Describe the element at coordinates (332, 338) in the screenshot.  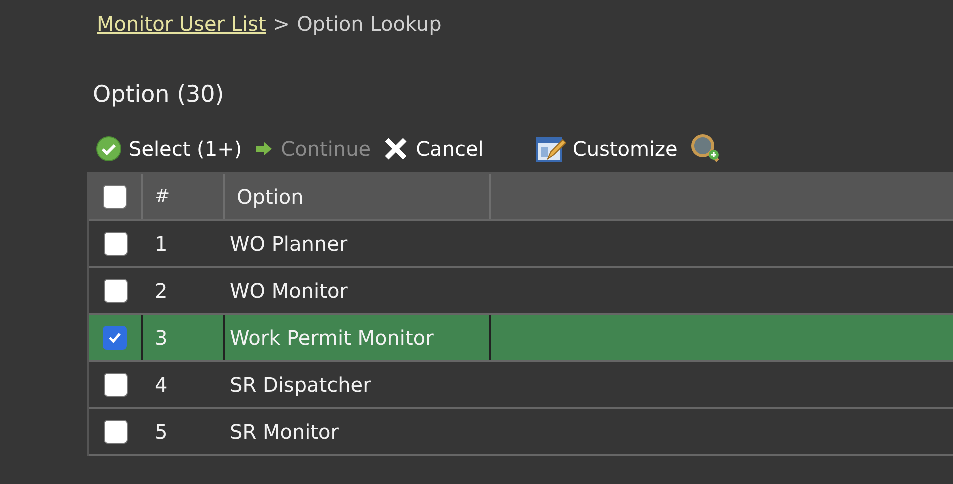
I see `table-cell: Work Permit Monitor` at that location.